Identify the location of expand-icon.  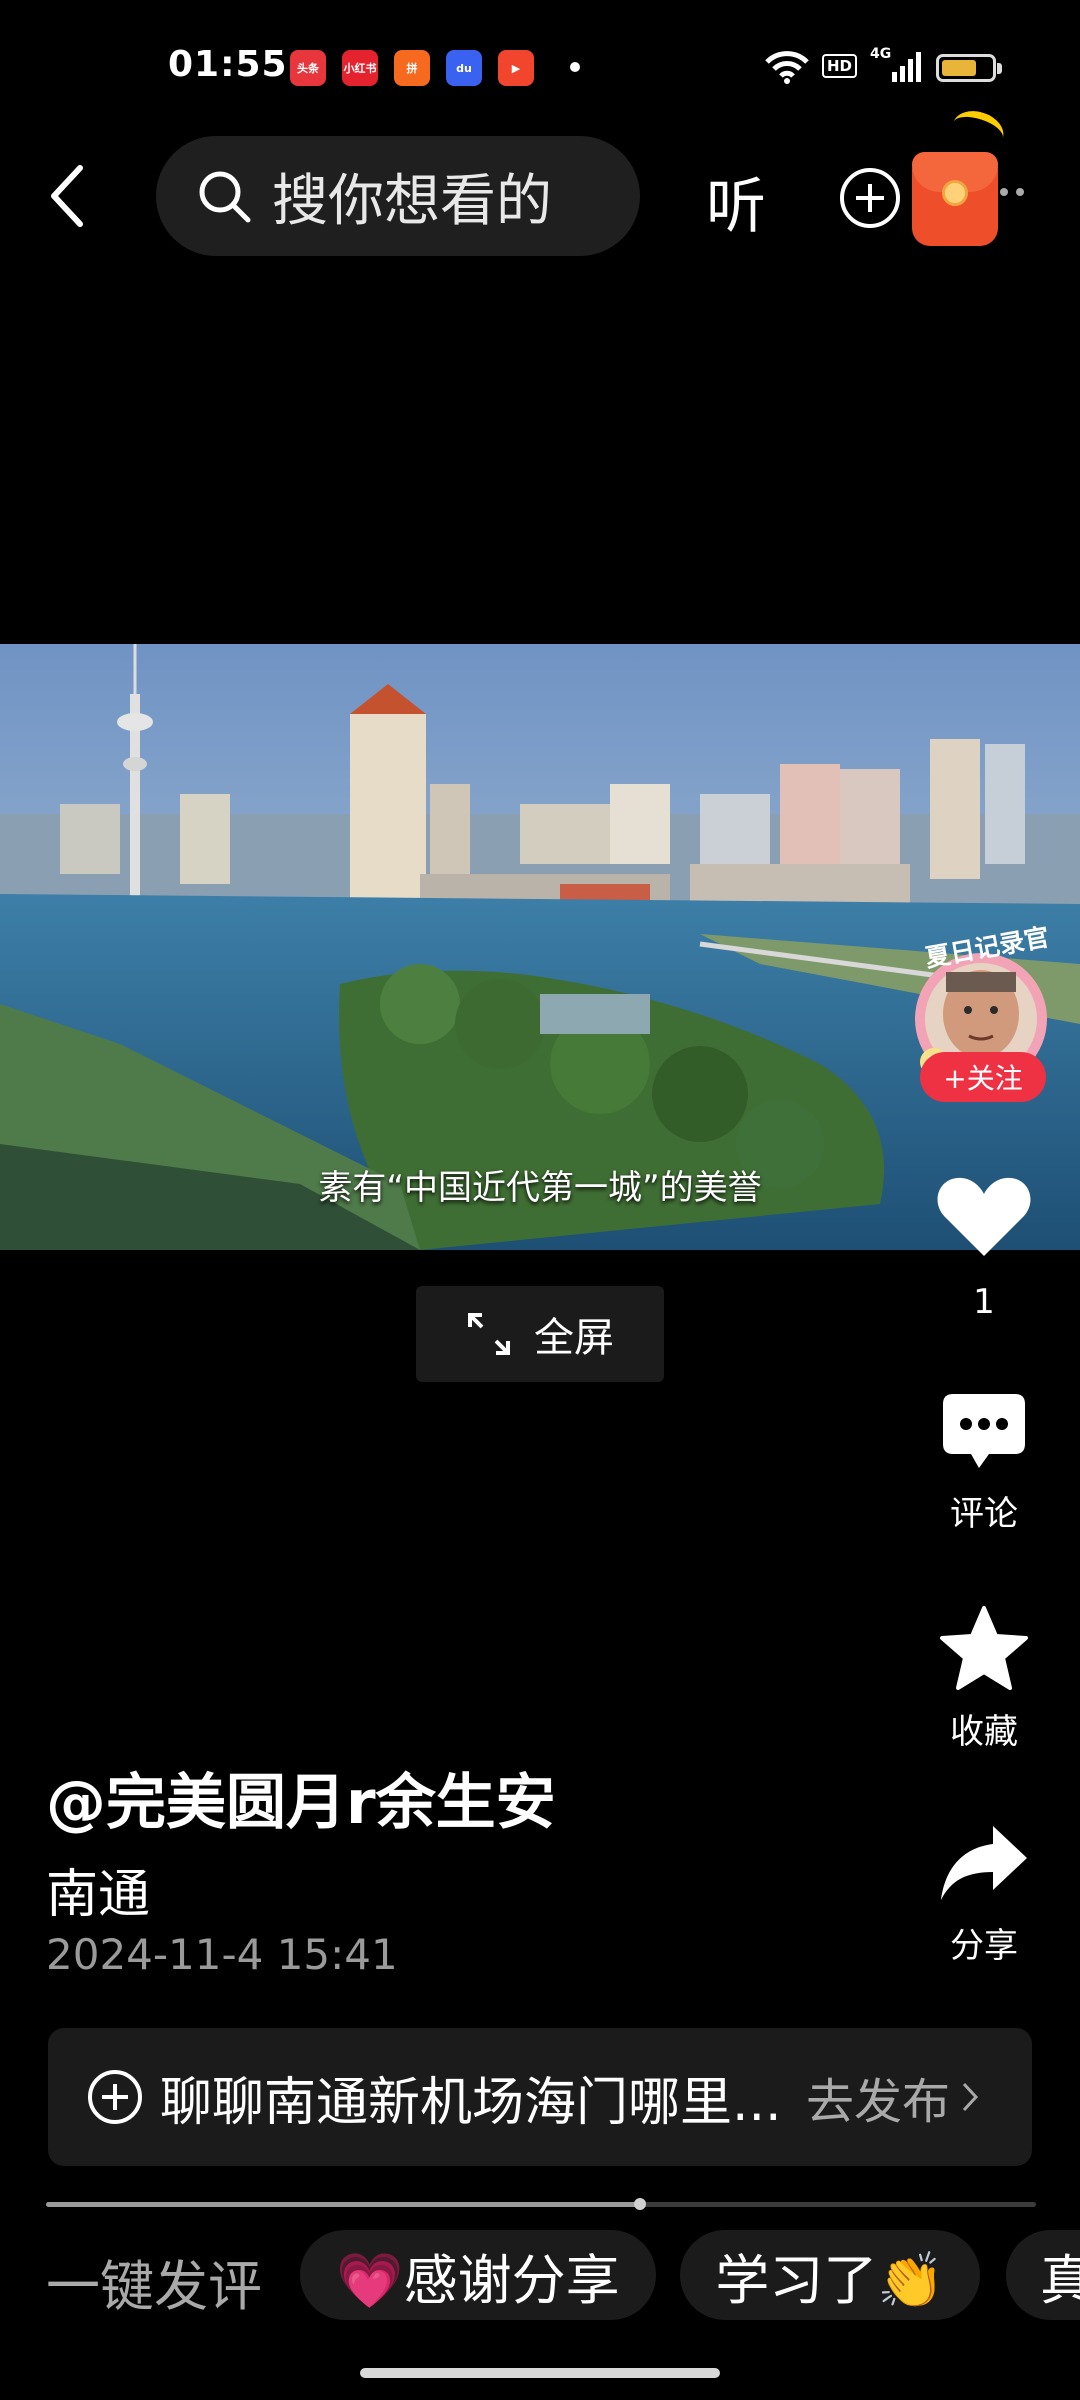
(489, 1334).